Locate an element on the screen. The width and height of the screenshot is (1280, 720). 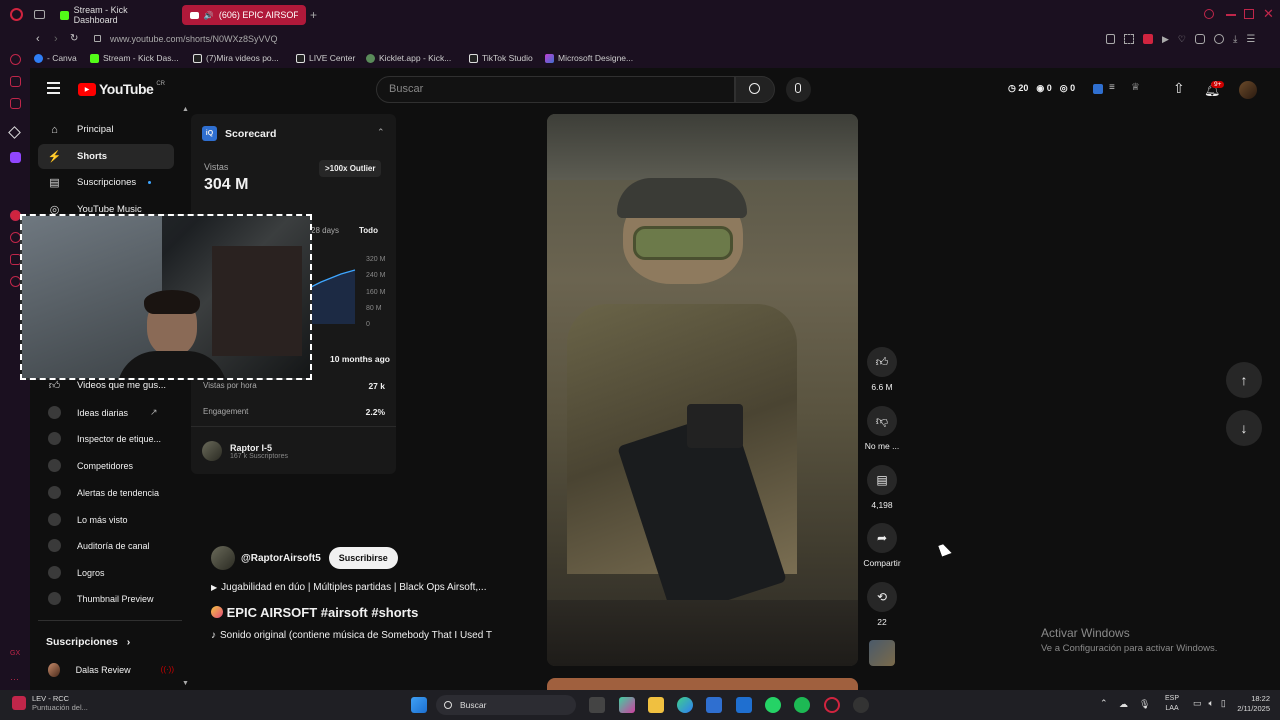
dislike-button: 👎︎ is located at coordinates (882, 421).